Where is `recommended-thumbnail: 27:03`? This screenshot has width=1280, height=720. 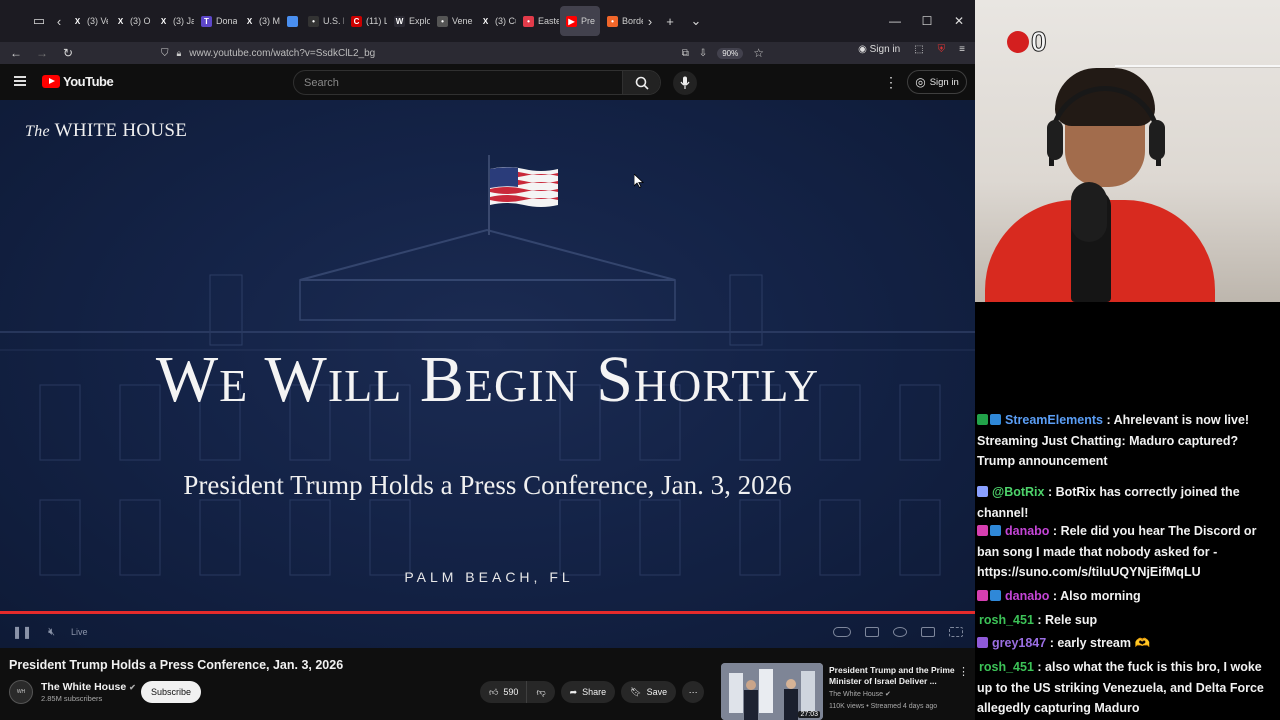 recommended-thumbnail: 27:03 is located at coordinates (772, 691).